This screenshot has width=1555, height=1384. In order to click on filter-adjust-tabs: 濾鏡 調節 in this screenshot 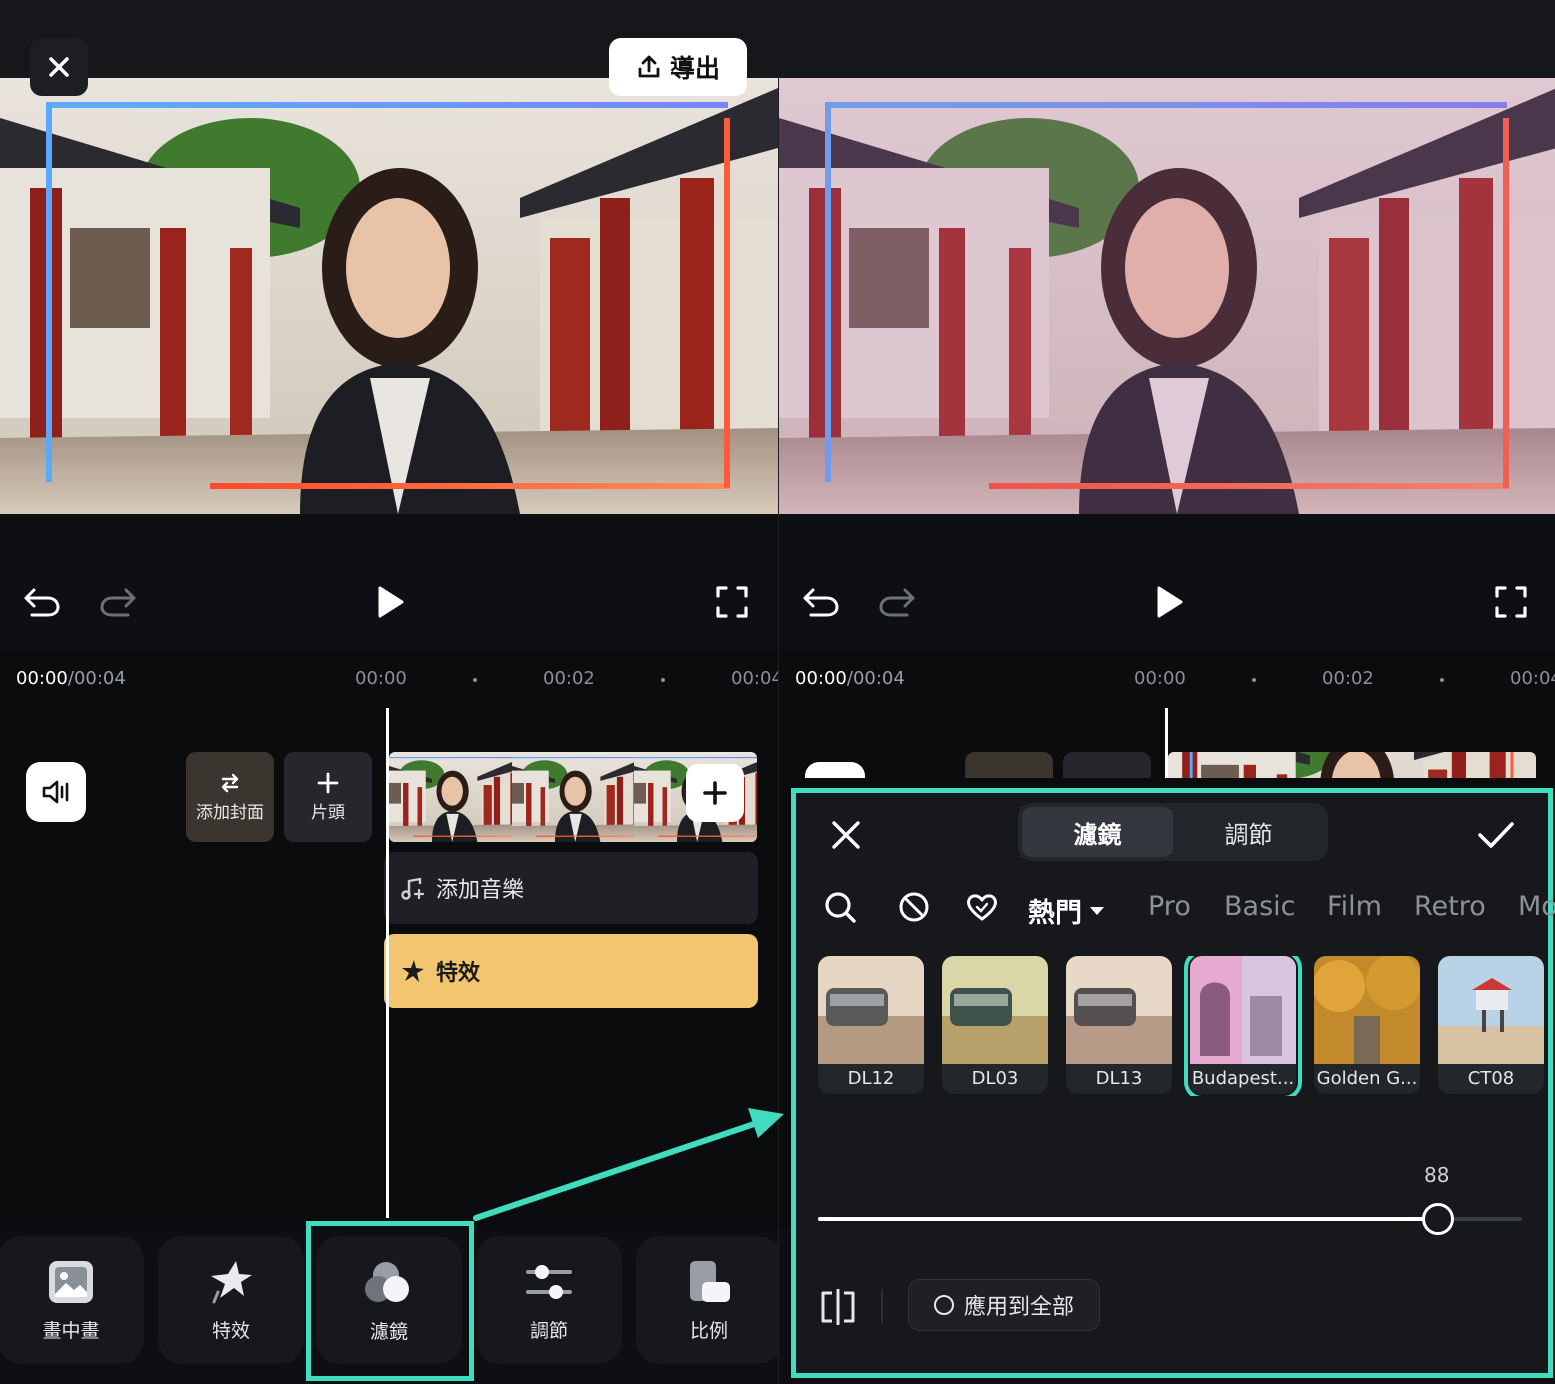, I will do `click(1173, 832)`.